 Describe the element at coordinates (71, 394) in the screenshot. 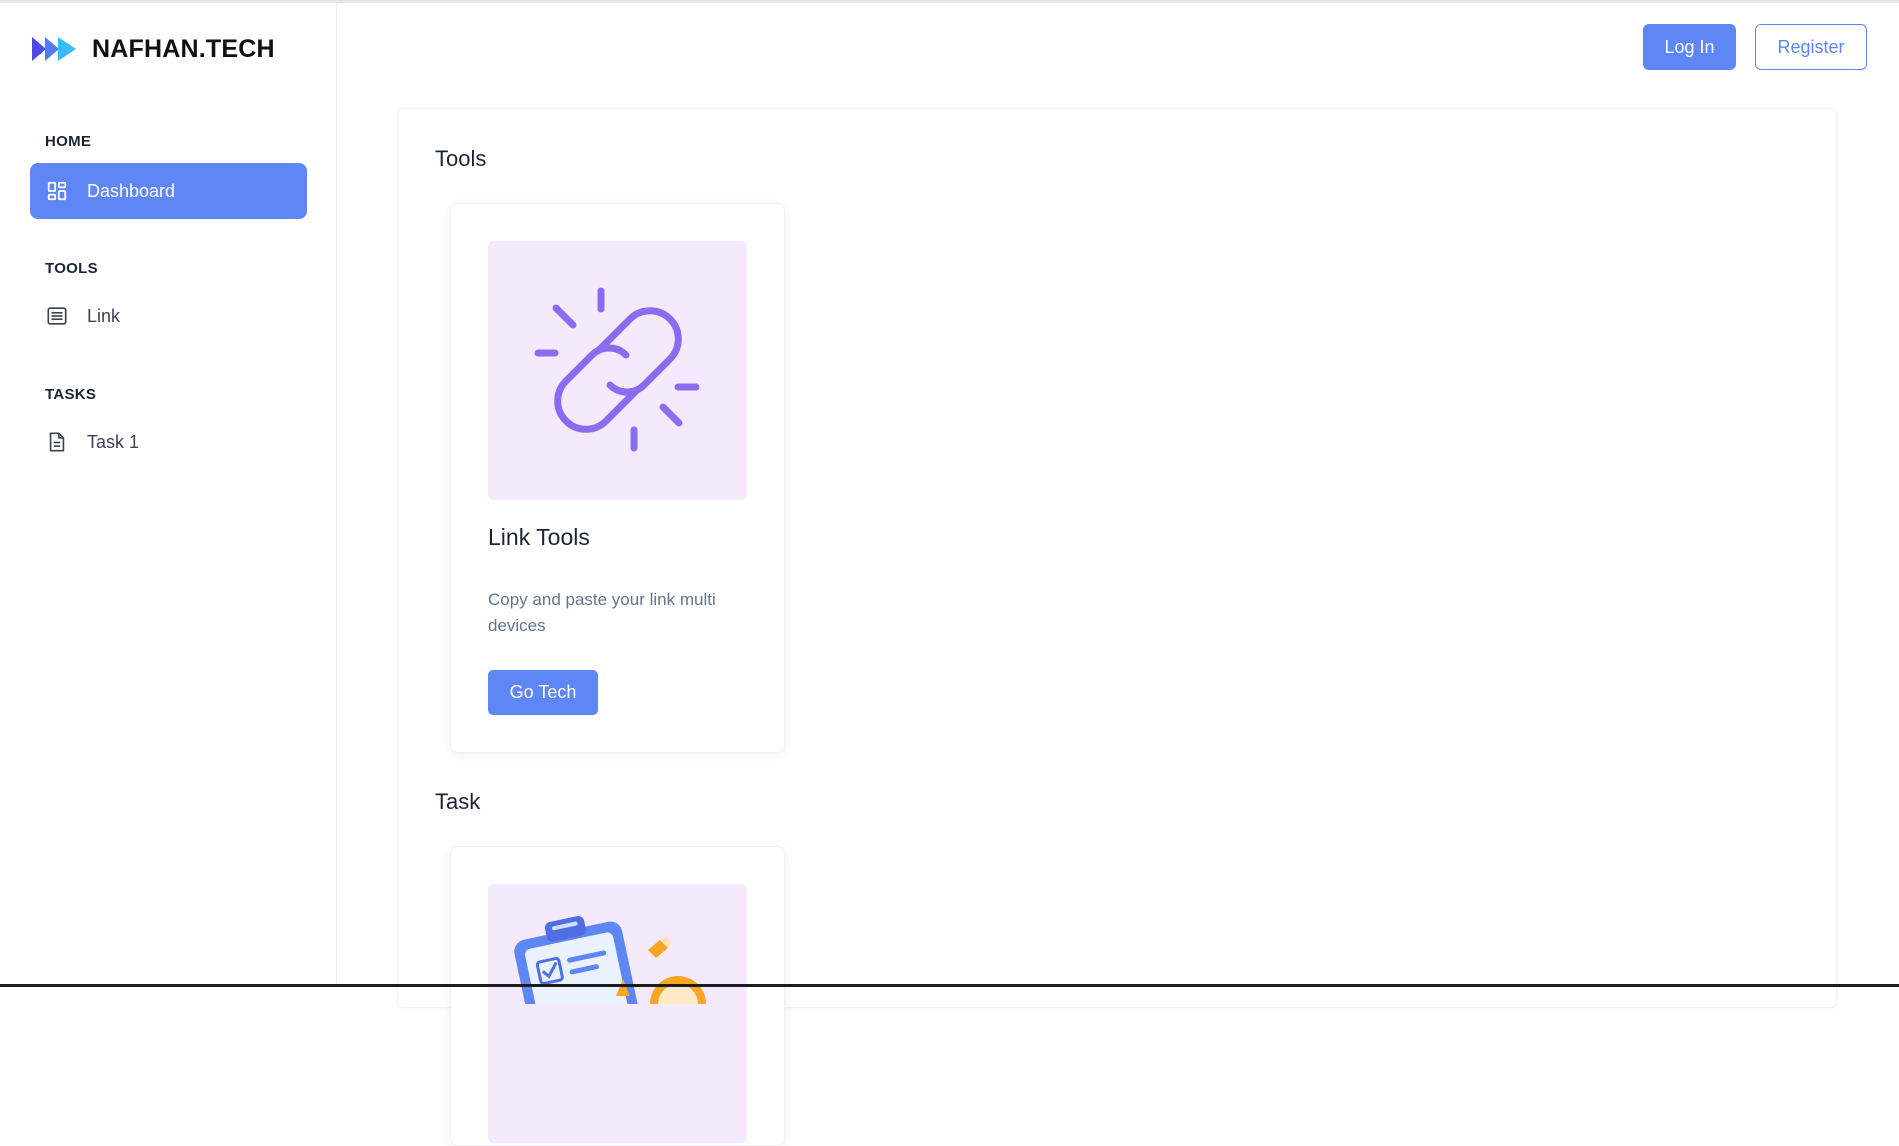

I see `section-label-tasks: TASKS` at that location.